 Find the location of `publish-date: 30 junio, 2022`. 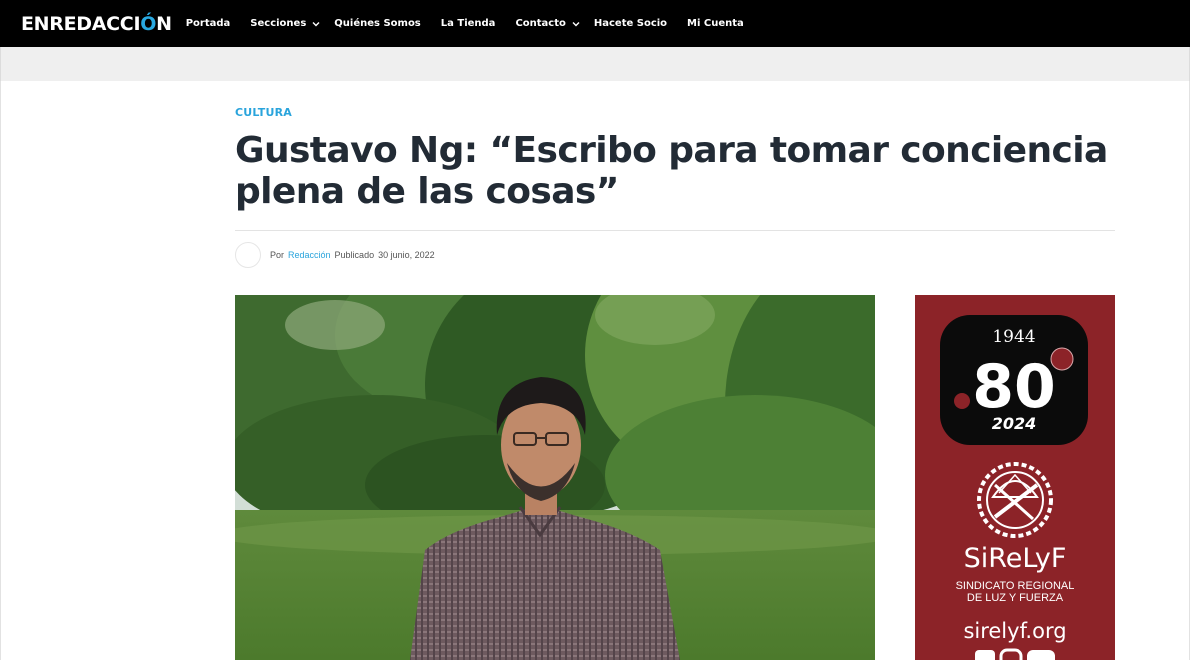

publish-date: 30 junio, 2022 is located at coordinates (406, 255).